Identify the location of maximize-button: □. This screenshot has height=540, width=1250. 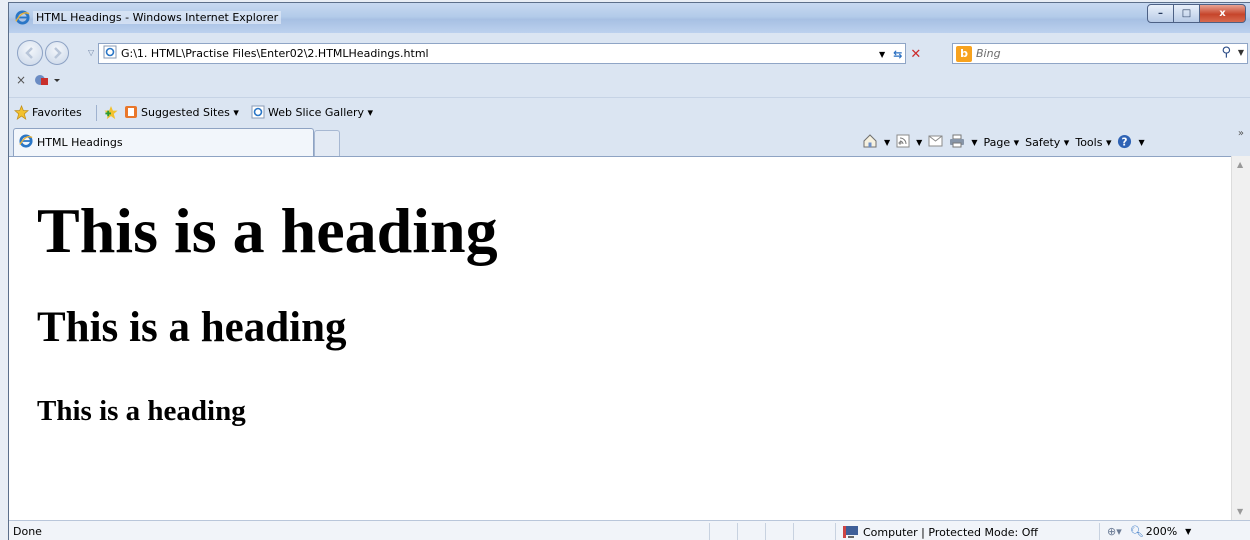
(1187, 13).